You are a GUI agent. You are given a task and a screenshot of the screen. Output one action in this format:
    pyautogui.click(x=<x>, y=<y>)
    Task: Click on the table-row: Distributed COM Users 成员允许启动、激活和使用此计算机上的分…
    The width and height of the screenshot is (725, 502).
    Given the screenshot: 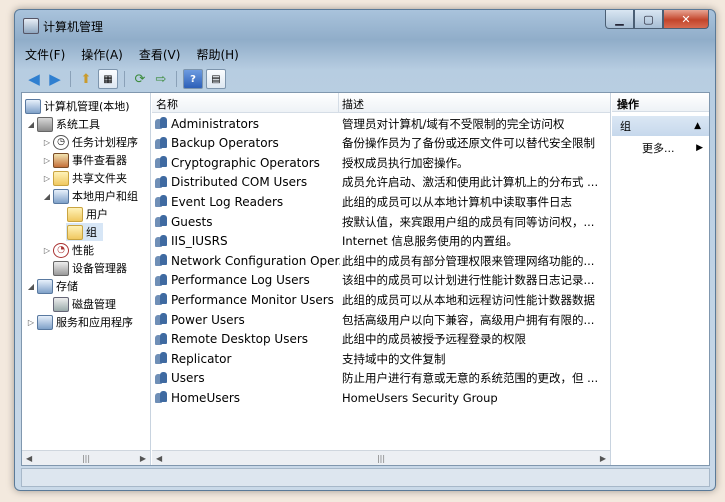 What is the action you would take?
    pyautogui.click(x=381, y=182)
    